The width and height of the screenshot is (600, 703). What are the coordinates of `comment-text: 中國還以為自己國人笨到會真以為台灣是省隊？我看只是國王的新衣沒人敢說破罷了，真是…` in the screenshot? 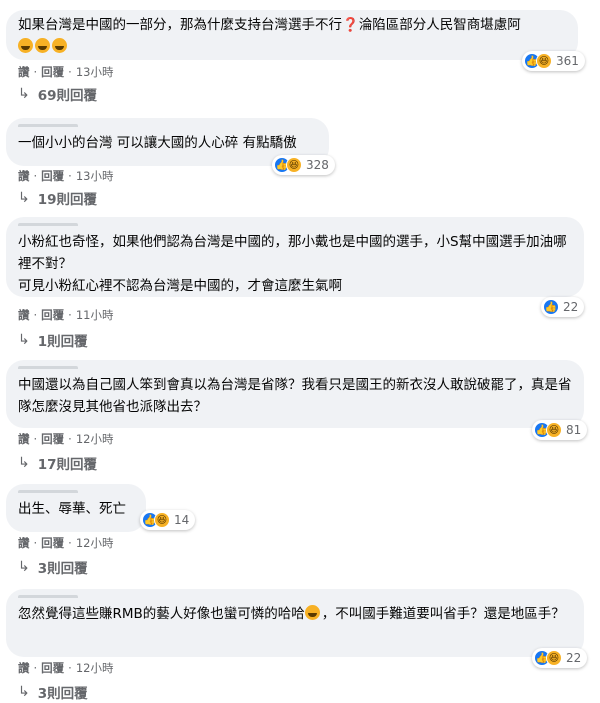 It's located at (295, 396).